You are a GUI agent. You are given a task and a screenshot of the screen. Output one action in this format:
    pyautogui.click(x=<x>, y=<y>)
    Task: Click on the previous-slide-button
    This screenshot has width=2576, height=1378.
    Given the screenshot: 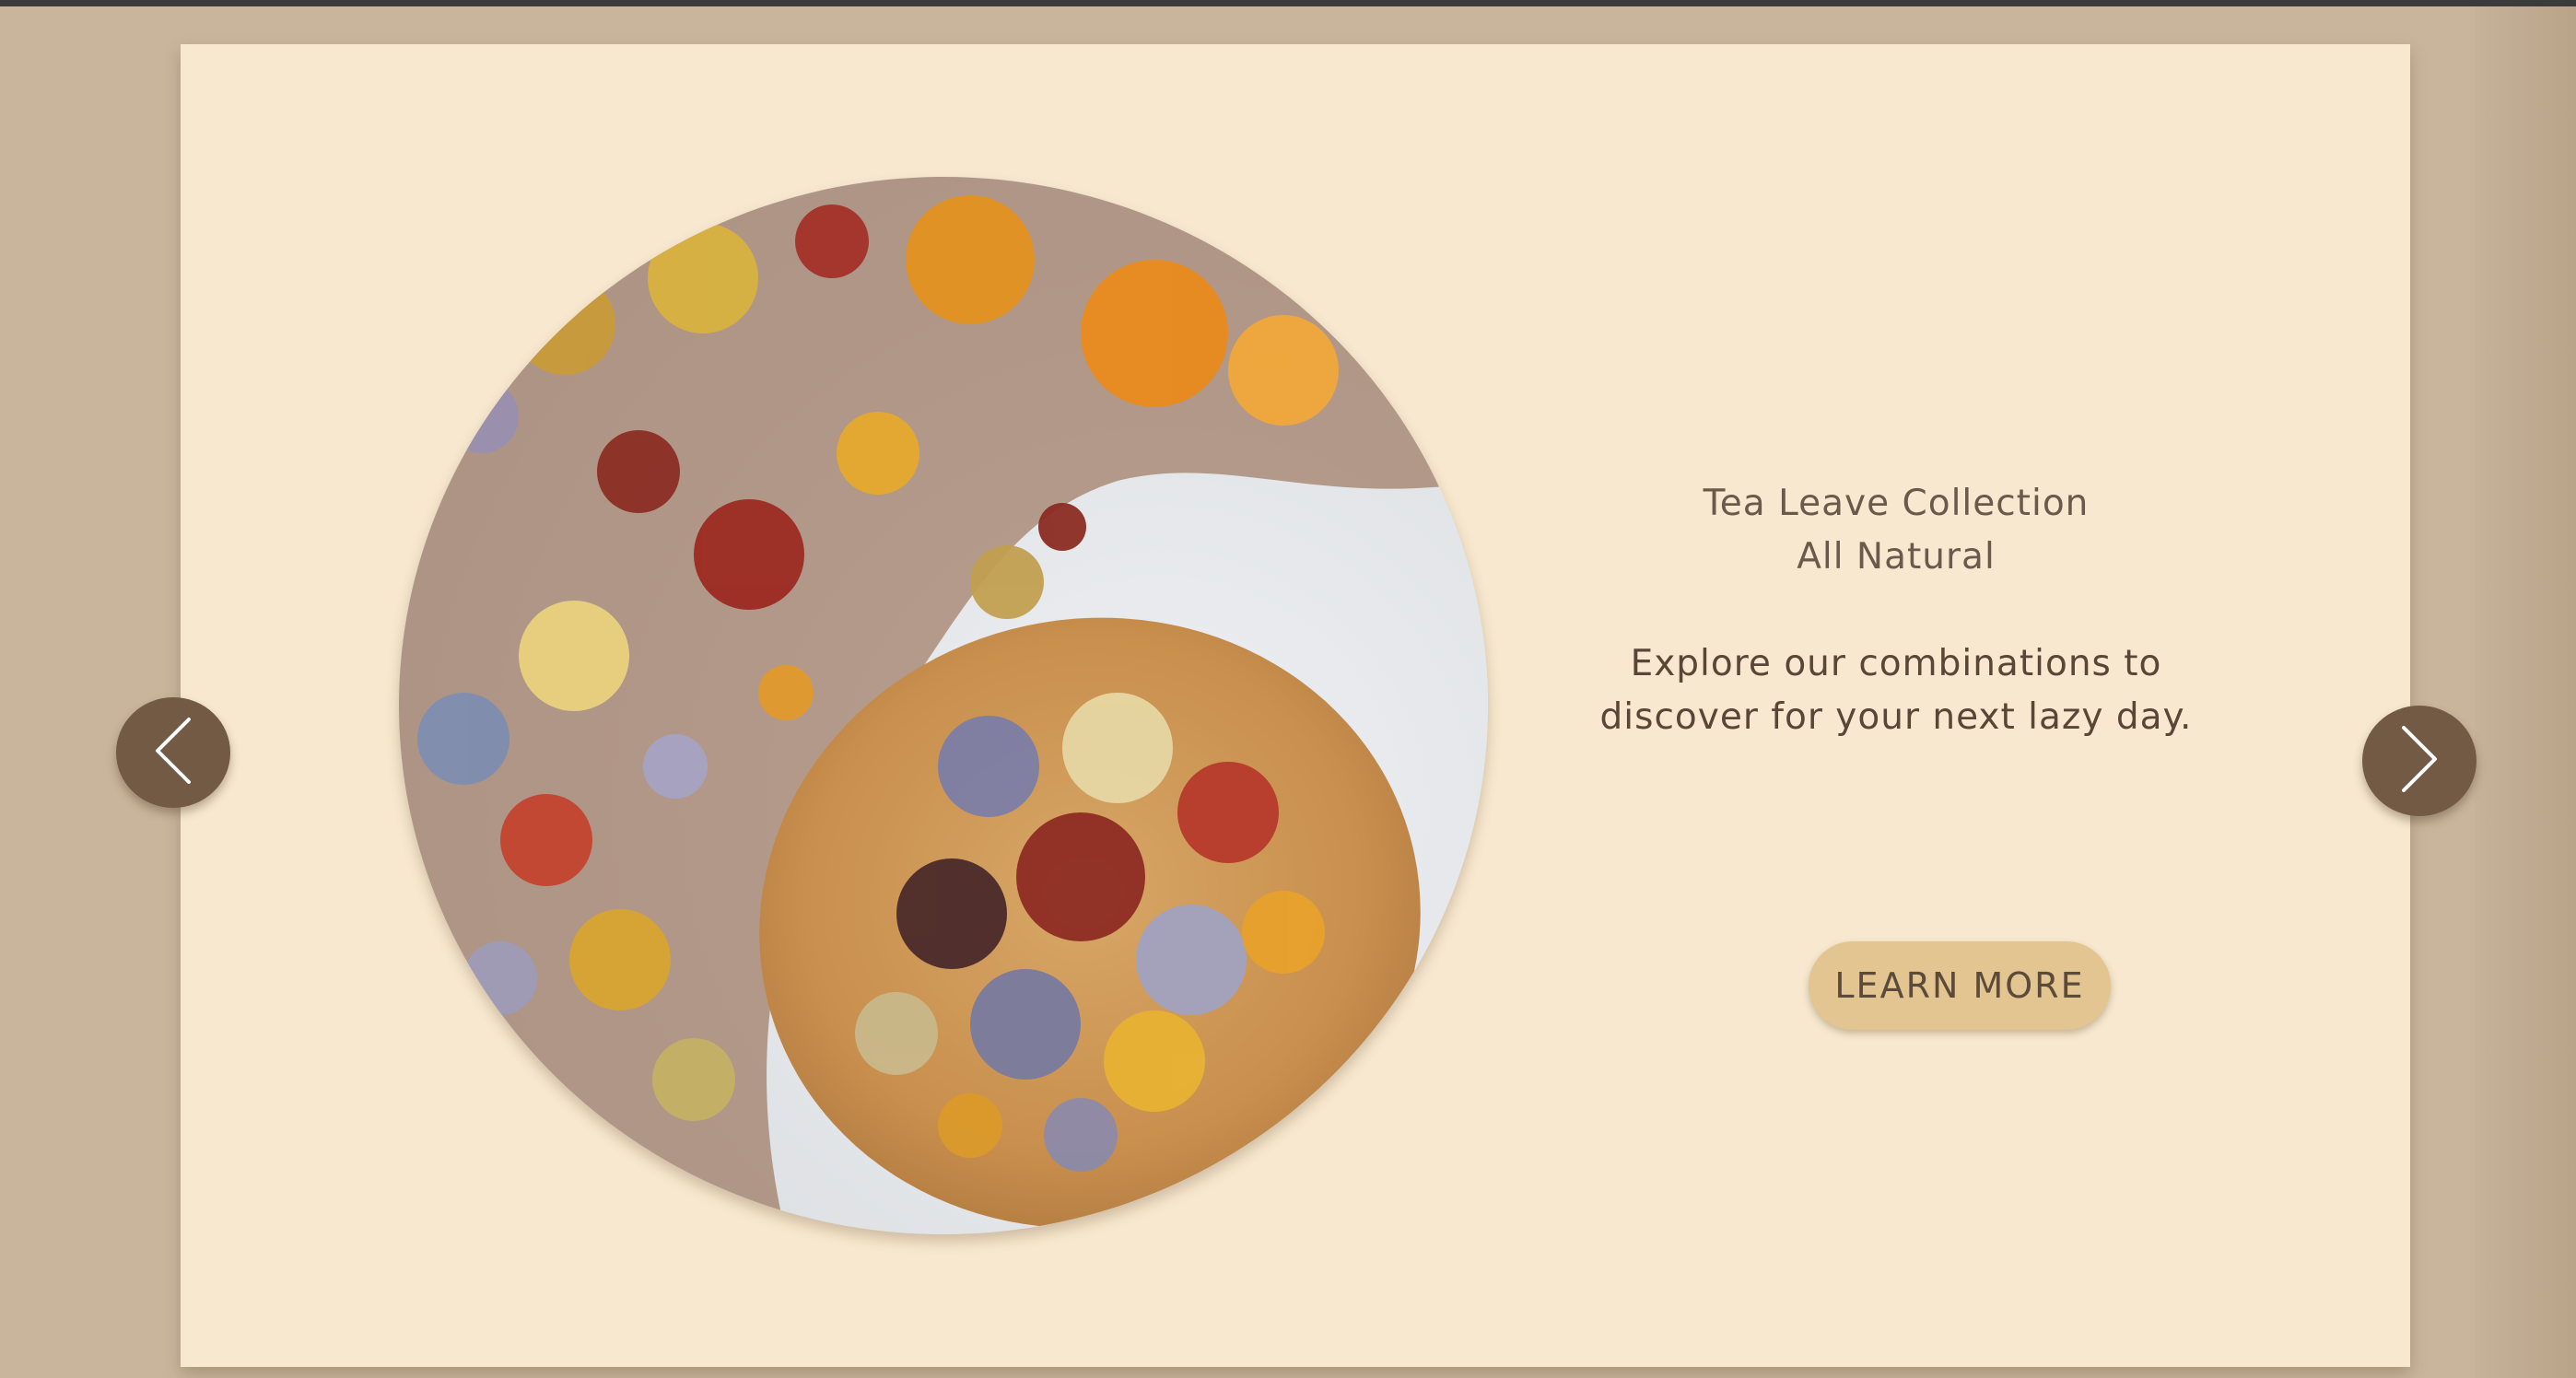 What is the action you would take?
    pyautogui.click(x=173, y=752)
    